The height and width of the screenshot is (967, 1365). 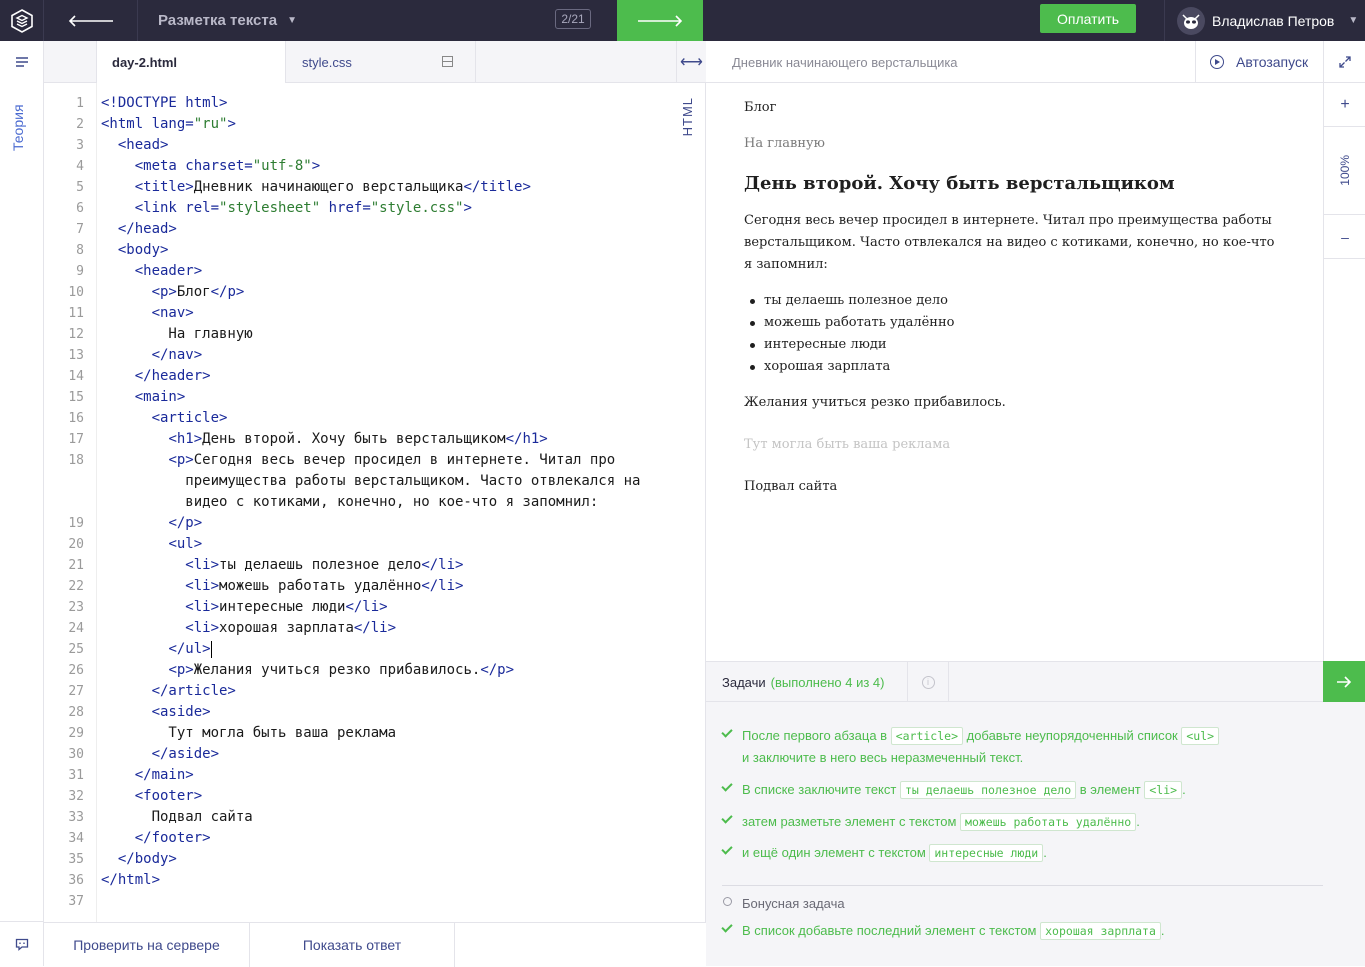 I want to click on code-line: 35 </body>, so click(x=374, y=859).